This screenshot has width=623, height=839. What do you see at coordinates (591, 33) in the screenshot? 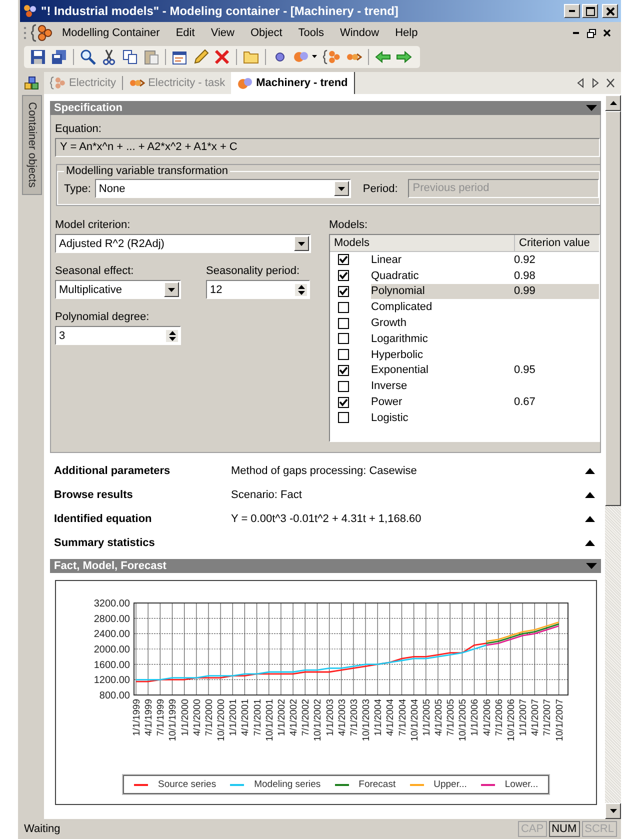
I see `restore-icon` at bounding box center [591, 33].